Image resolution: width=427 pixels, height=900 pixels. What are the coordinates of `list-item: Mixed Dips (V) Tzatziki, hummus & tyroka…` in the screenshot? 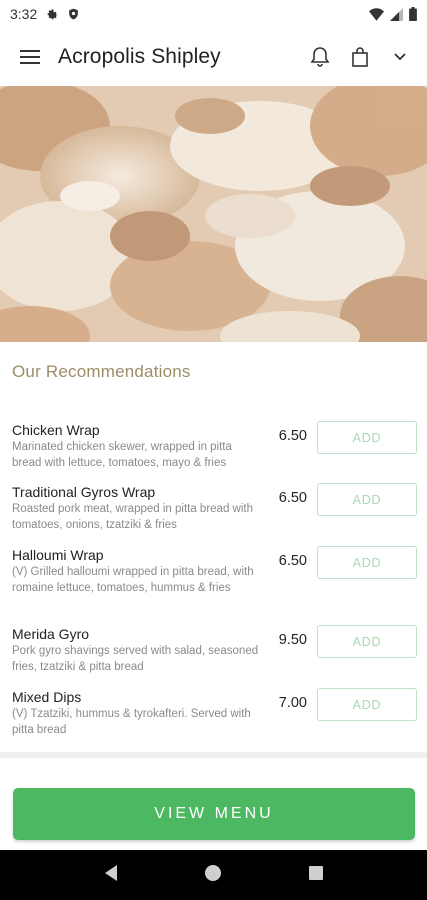 It's located at (213, 715).